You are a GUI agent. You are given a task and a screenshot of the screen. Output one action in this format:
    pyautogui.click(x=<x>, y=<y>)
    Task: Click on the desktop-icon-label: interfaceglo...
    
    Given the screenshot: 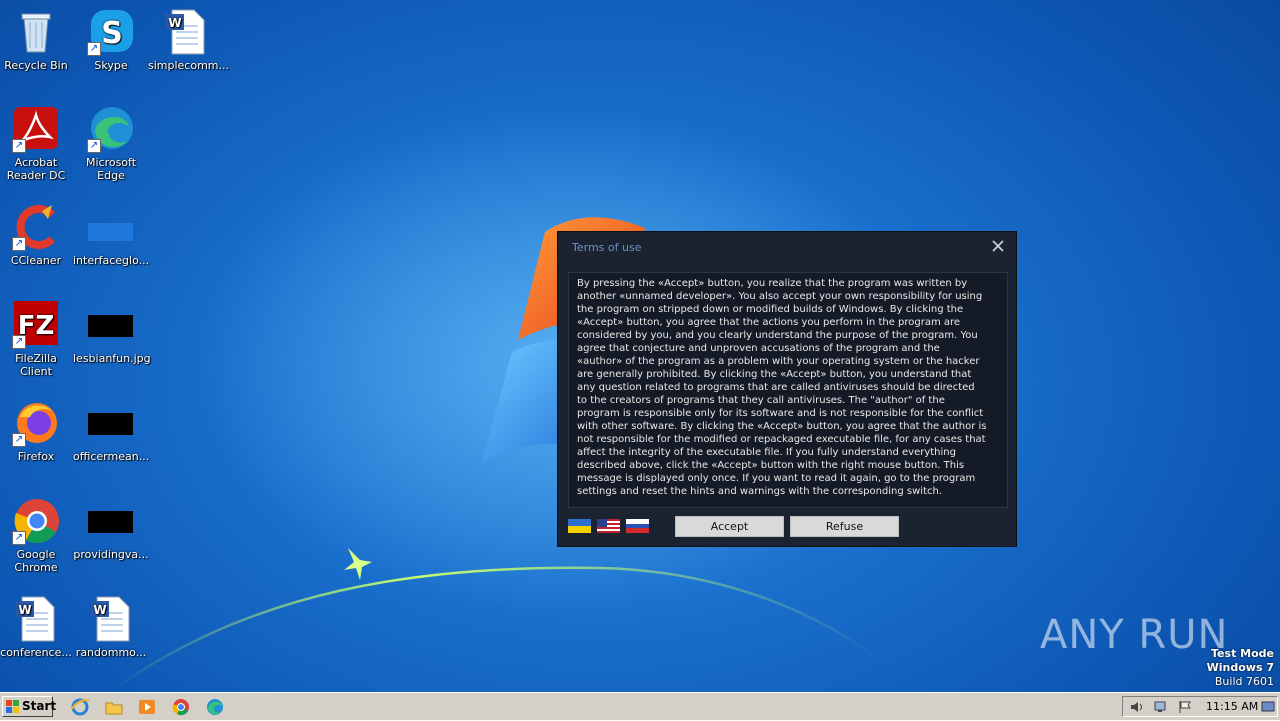 What is the action you would take?
    pyautogui.click(x=111, y=260)
    